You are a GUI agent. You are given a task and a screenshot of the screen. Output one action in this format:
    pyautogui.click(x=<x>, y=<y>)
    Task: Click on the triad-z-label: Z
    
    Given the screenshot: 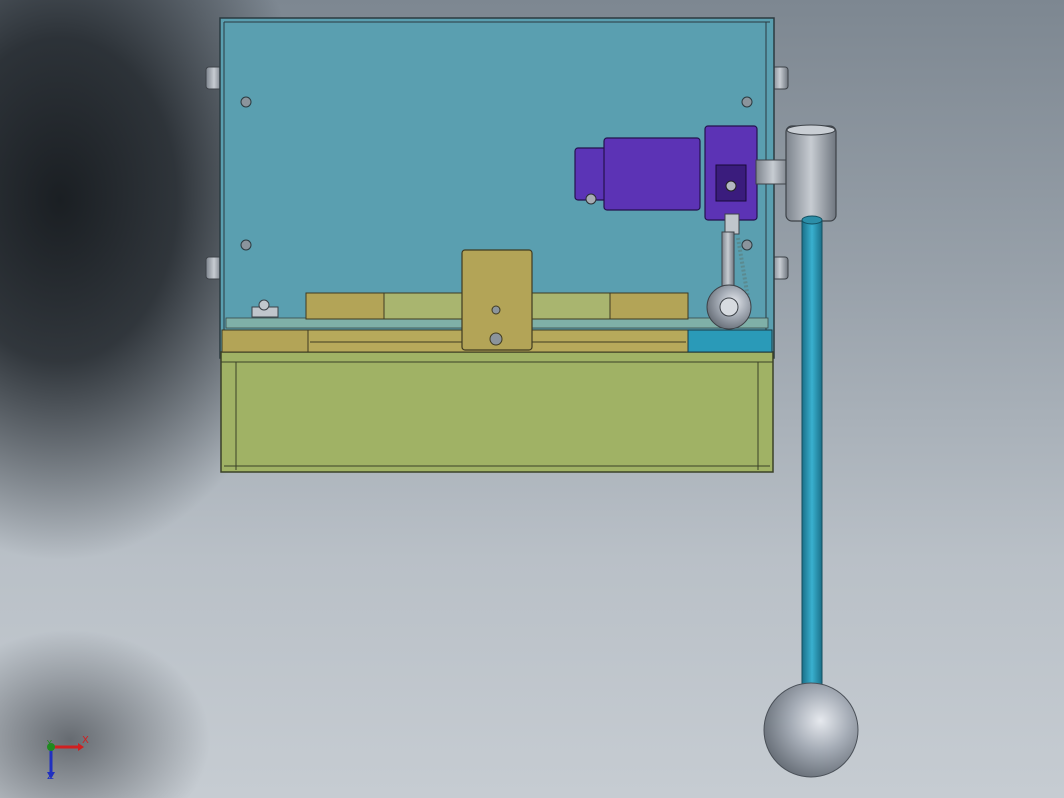 What is the action you would take?
    pyautogui.click(x=50, y=776)
    